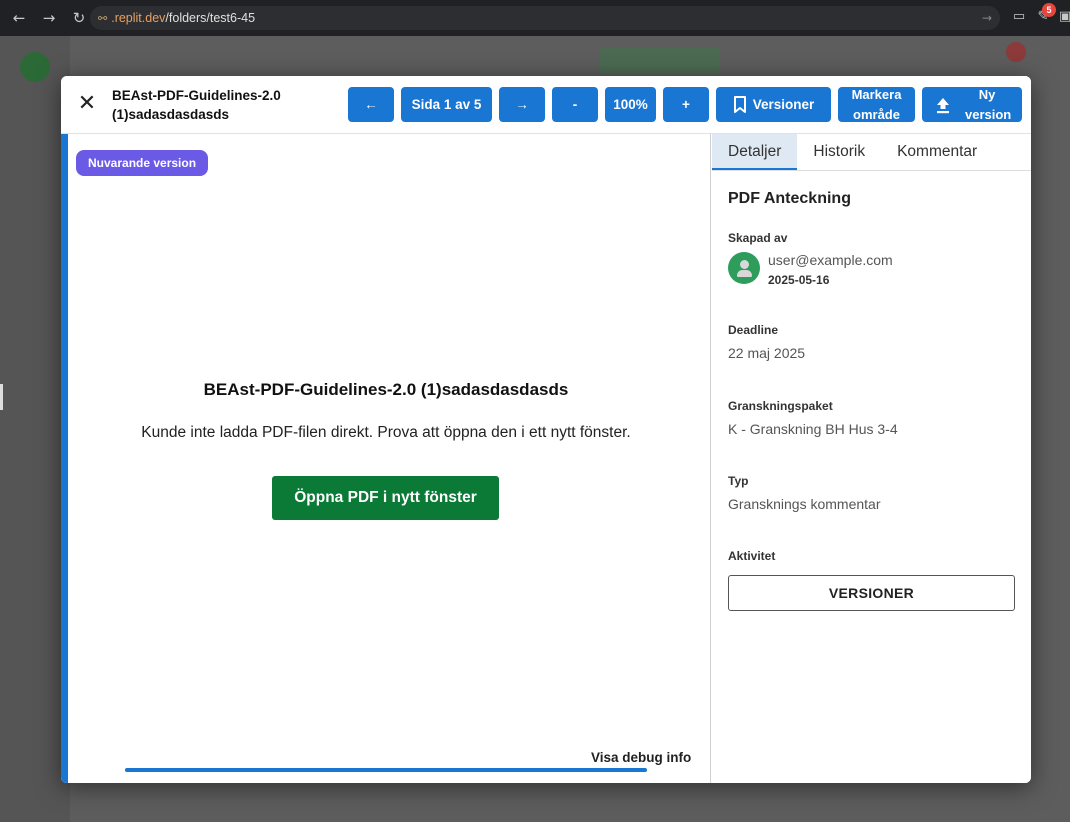 This screenshot has height=822, width=1070. What do you see at coordinates (522, 104) in the screenshot?
I see `next-page-button: →` at bounding box center [522, 104].